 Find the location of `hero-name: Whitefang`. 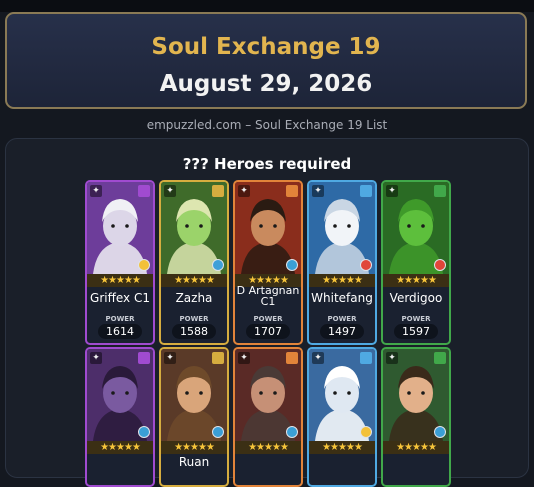

hero-name: Whitefang is located at coordinates (342, 298).